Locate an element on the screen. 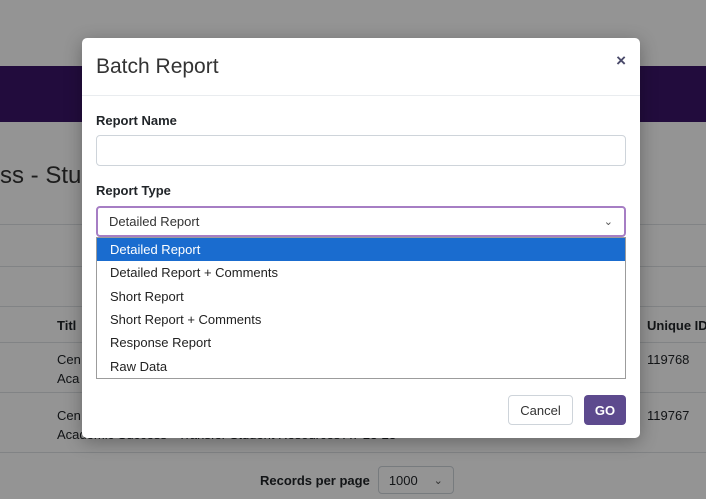 The image size is (706, 499). report-type-label: Report Type is located at coordinates (133, 190).